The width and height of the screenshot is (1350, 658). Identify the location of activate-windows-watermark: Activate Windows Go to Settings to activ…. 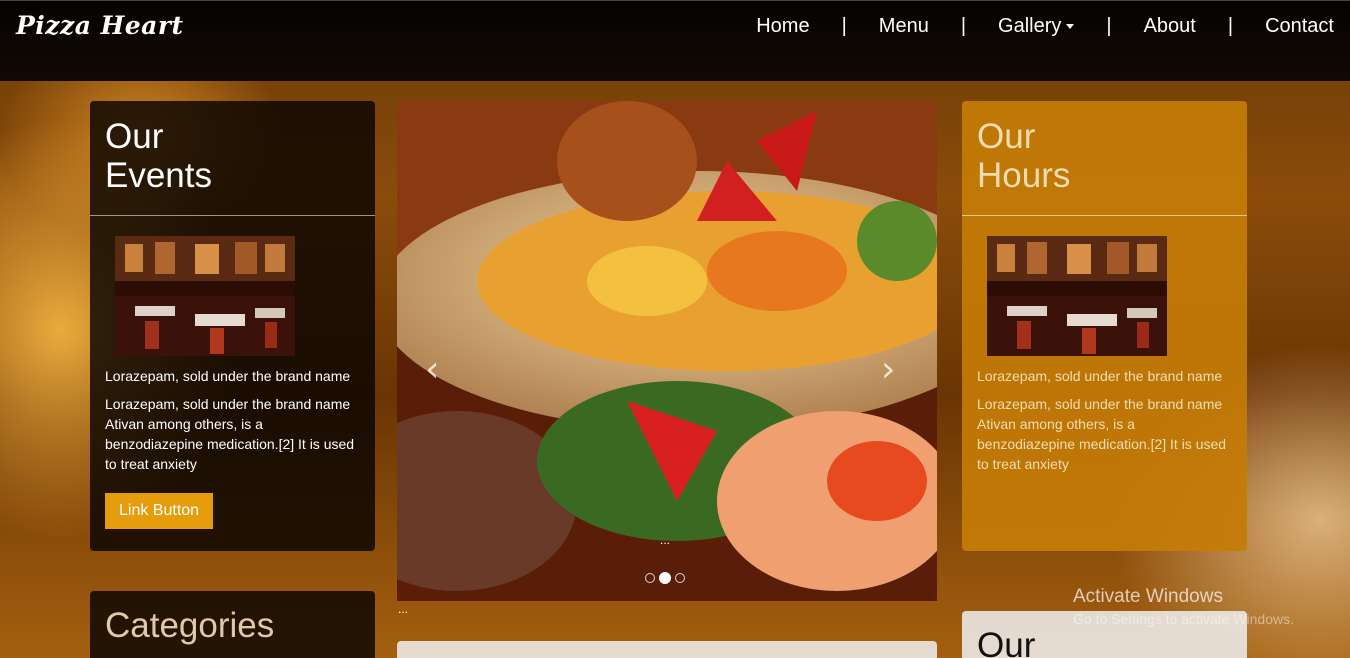
(1183, 606).